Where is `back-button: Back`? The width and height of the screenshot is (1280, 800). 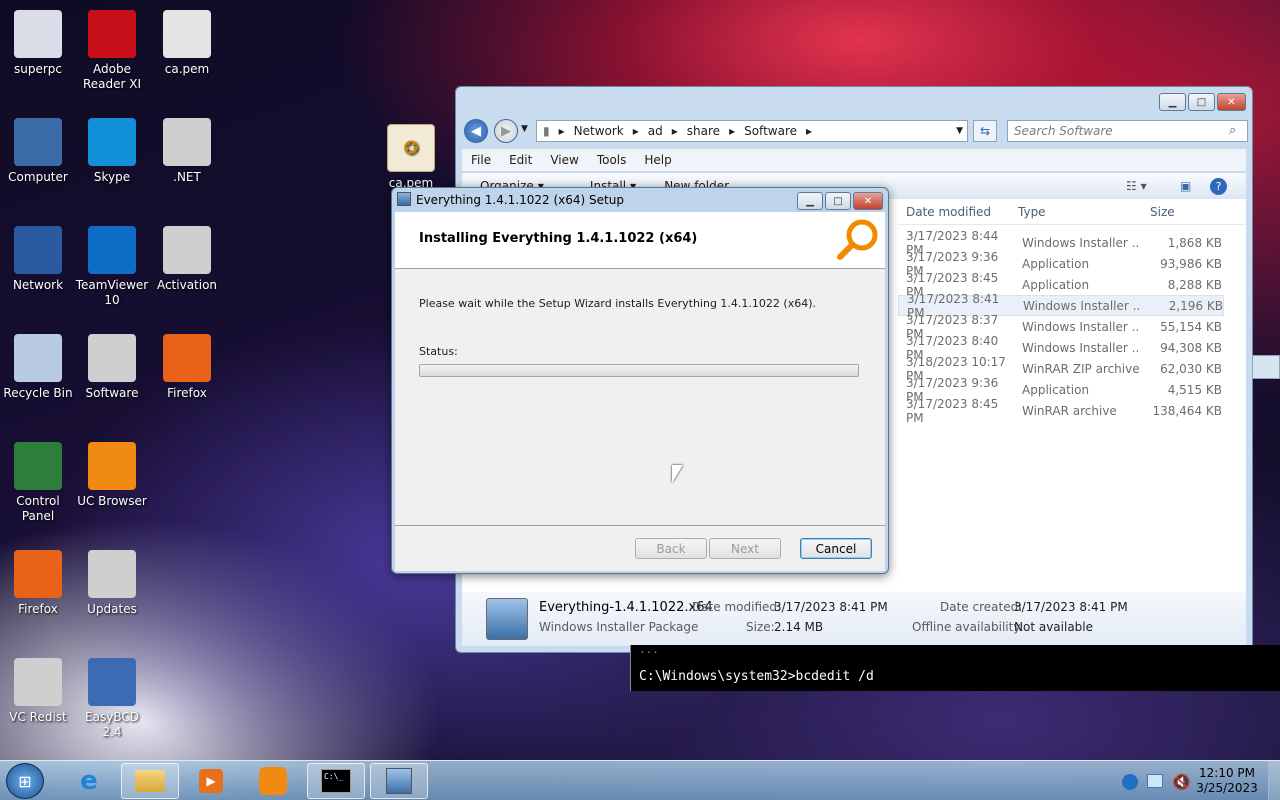 back-button: Back is located at coordinates (671, 548).